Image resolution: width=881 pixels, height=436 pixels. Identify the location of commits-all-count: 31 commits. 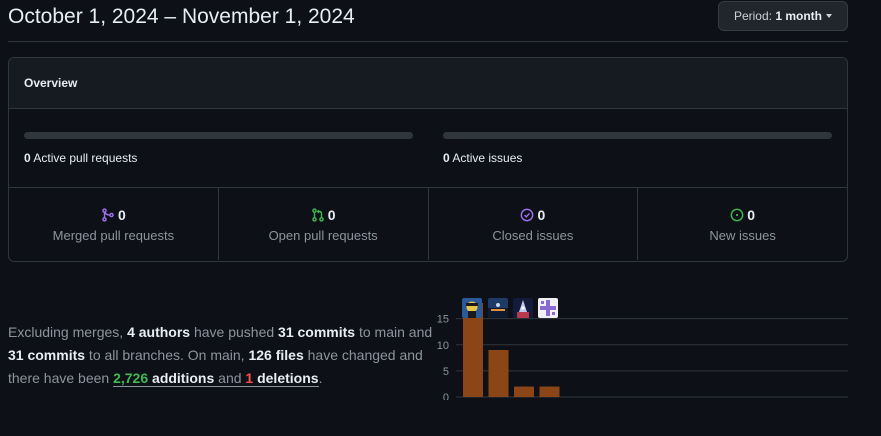
(47, 355).